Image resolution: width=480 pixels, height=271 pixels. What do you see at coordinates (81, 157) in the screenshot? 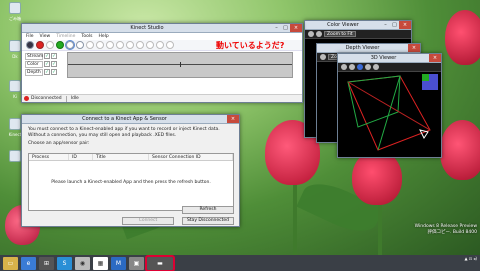
I see `column-header: ID` at bounding box center [81, 157].